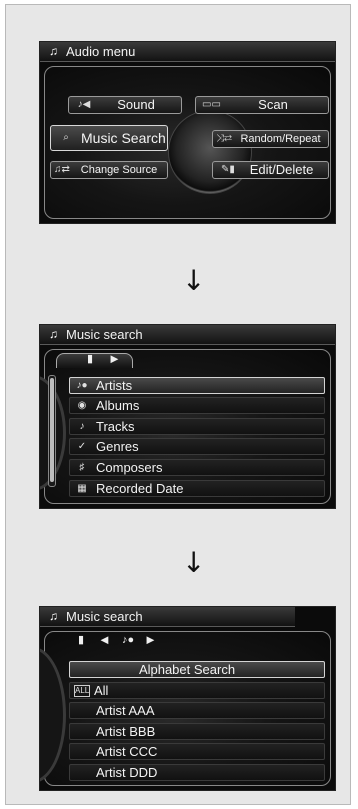 The width and height of the screenshot is (358, 809). What do you see at coordinates (82, 467) in the screenshot?
I see `composer-icon: ♯` at bounding box center [82, 467].